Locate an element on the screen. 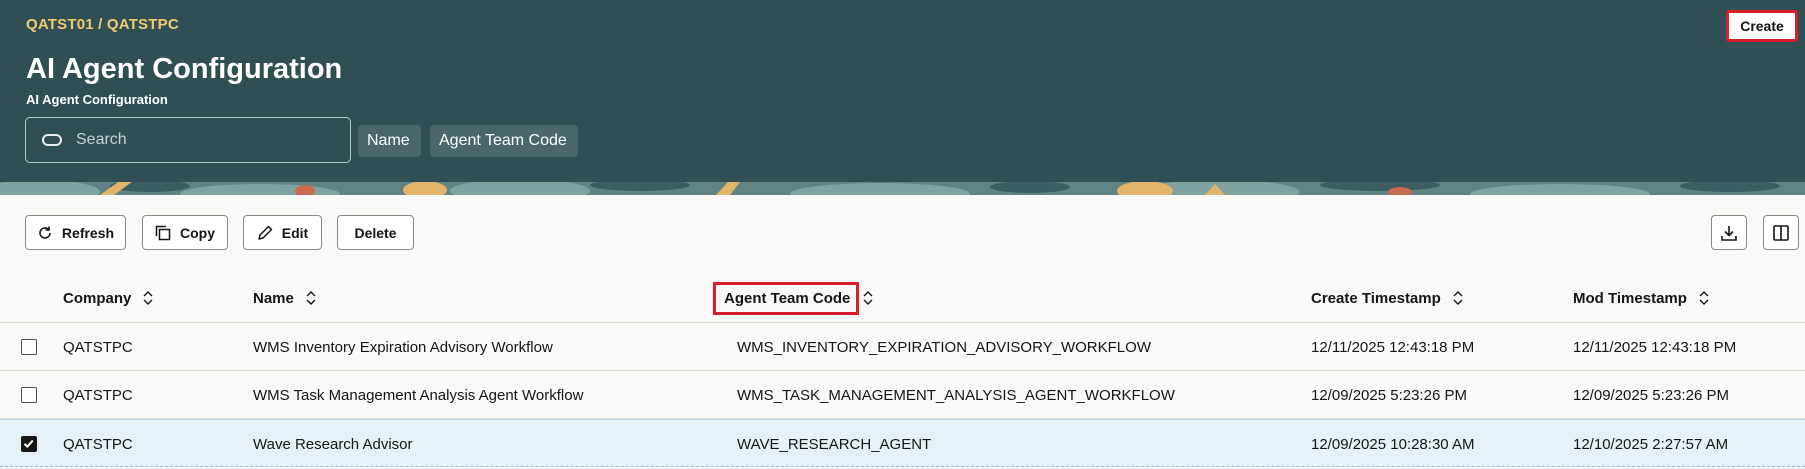 Image resolution: width=1805 pixels, height=469 pixels. column-header-label: Name is located at coordinates (273, 298).